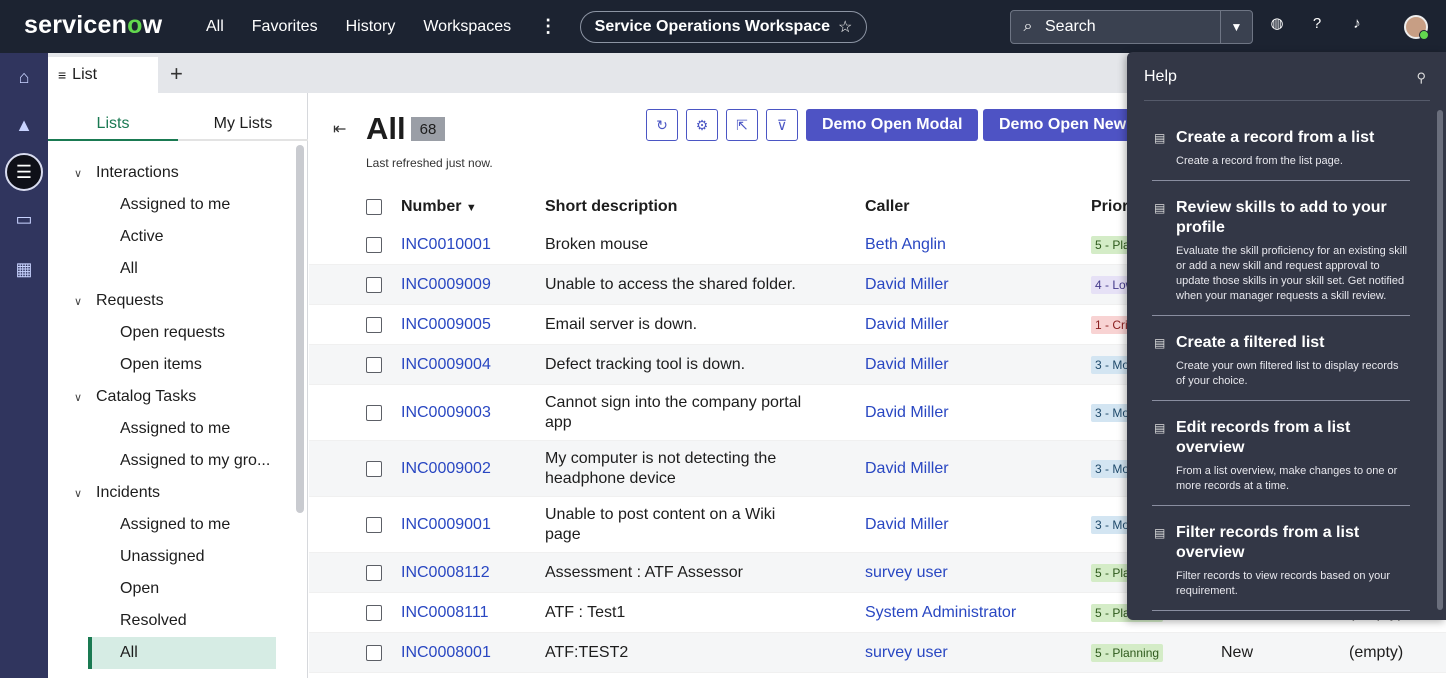 This screenshot has width=1446, height=678. Describe the element at coordinates (176, 74) in the screenshot. I see `add-tab-button: +` at that location.